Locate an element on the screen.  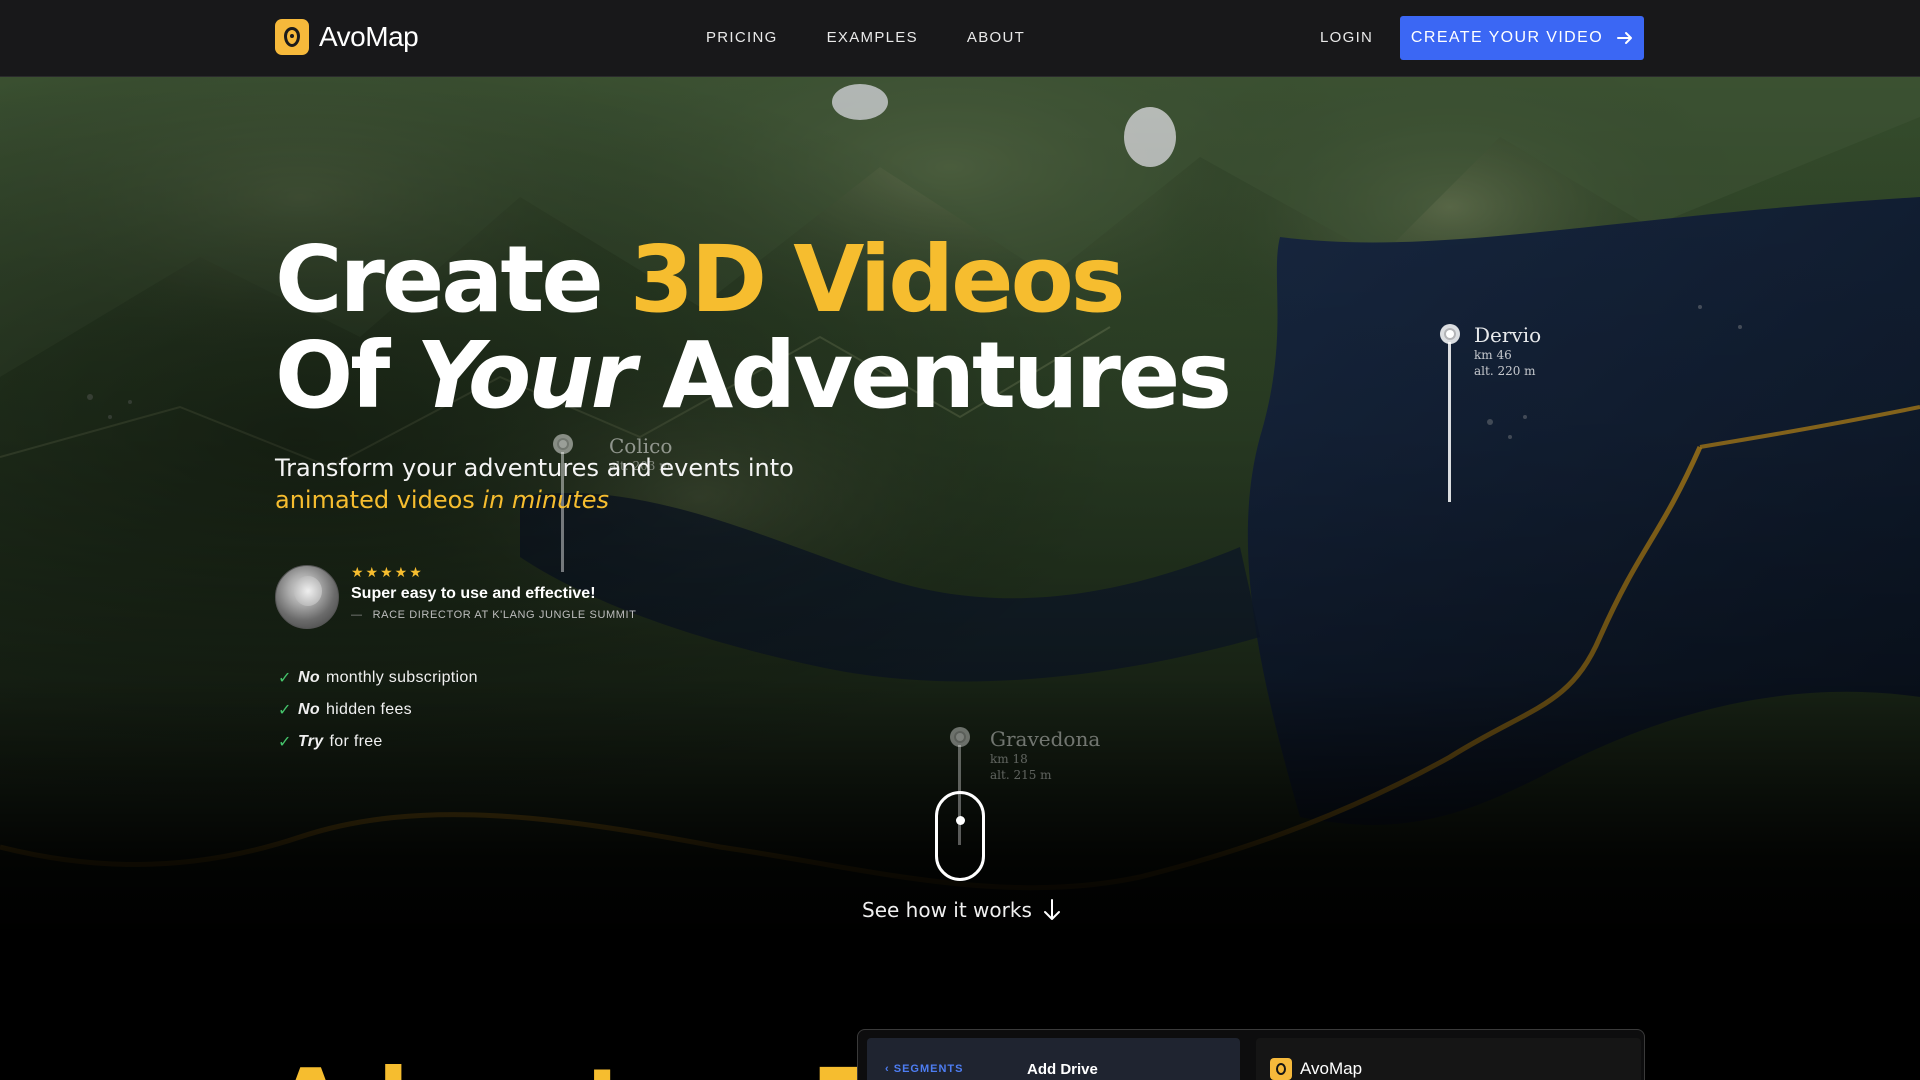
nav-link-pricing: PRICING is located at coordinates (742, 37).